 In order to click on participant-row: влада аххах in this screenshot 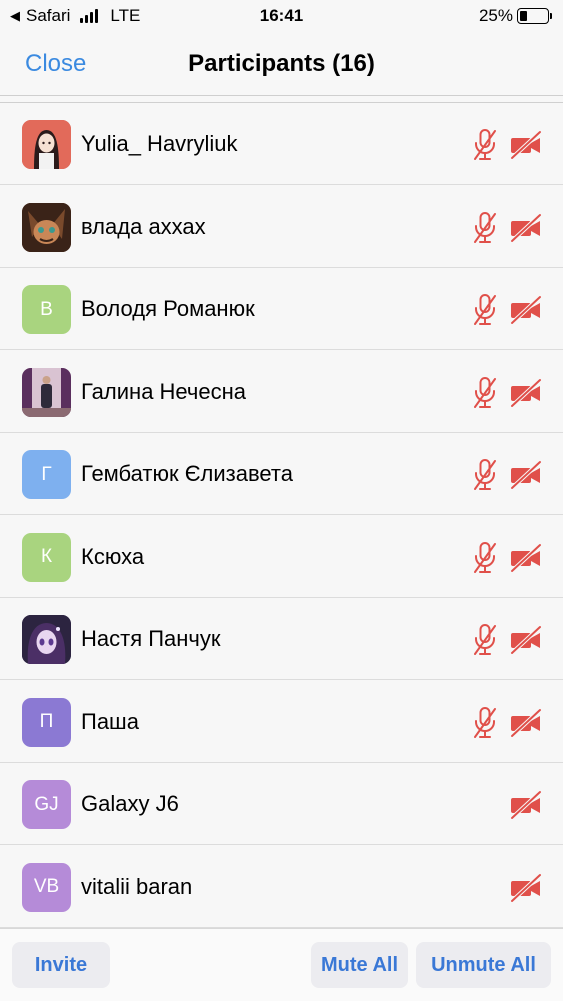, I will do `click(281, 227)`.